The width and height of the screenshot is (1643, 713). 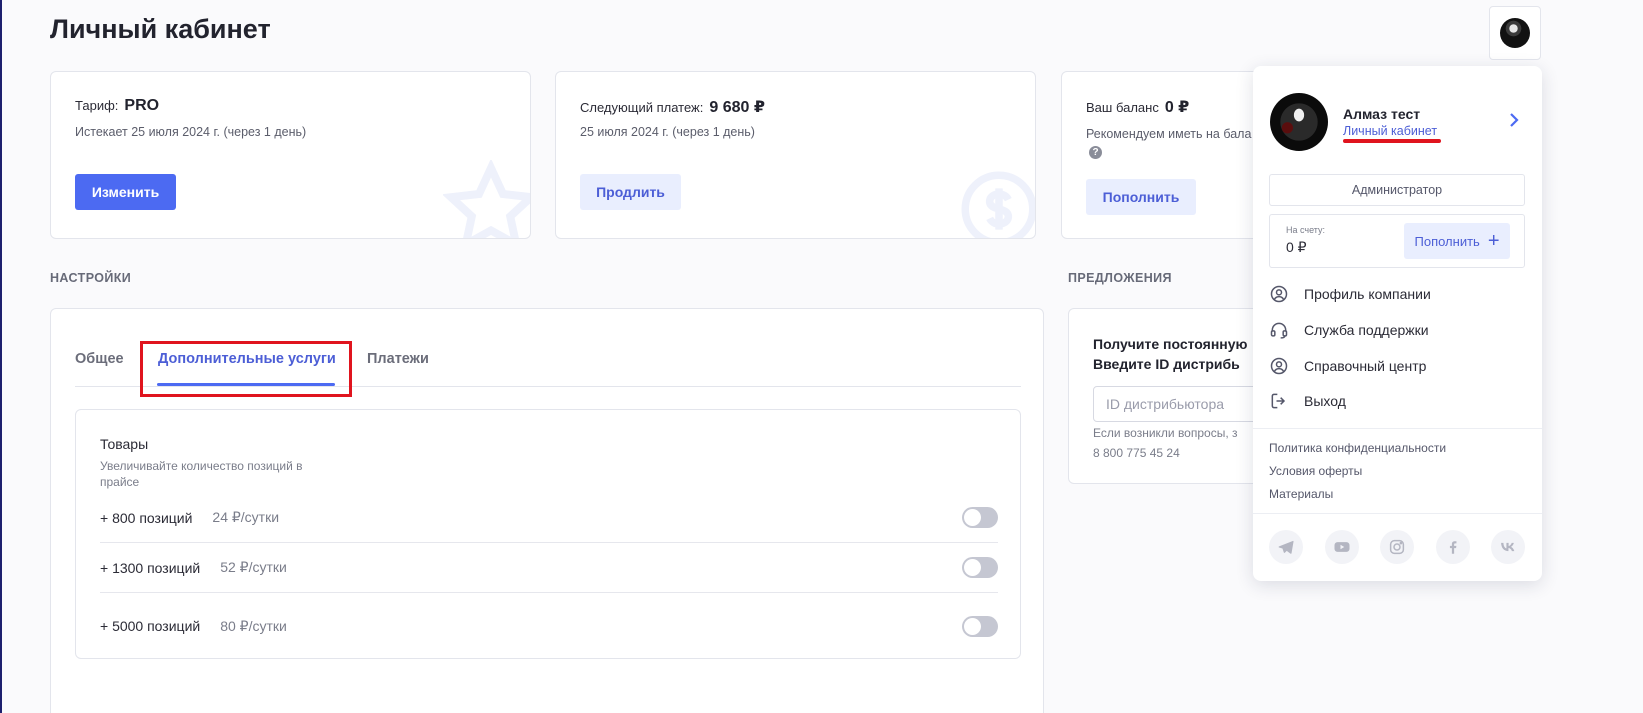 What do you see at coordinates (1397, 241) in the screenshot?
I see `account-balance-box: На счету: 0 ₽ Пополнить +` at bounding box center [1397, 241].